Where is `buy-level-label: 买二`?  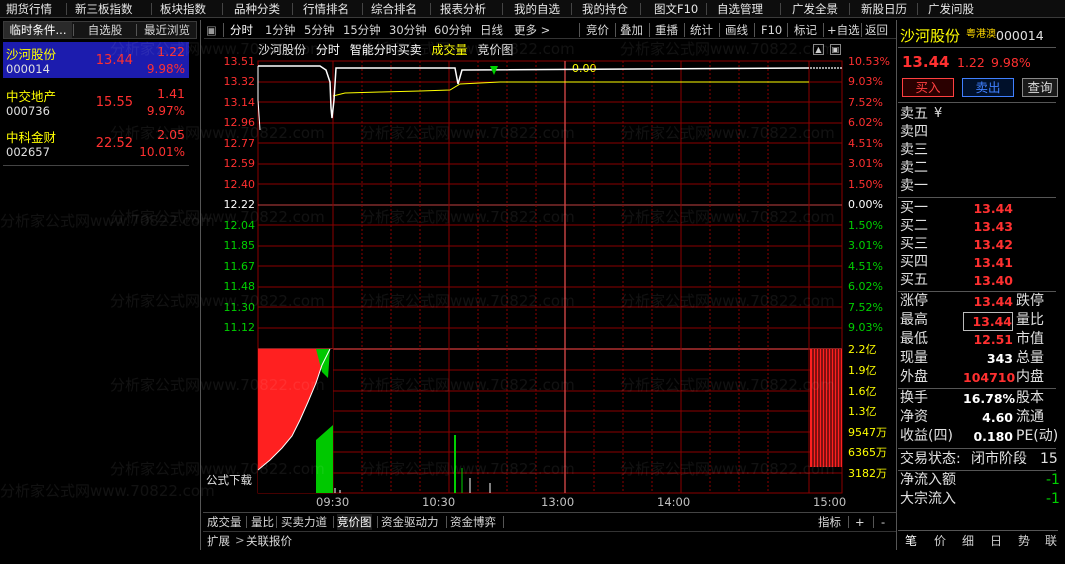 buy-level-label: 买二 is located at coordinates (914, 226).